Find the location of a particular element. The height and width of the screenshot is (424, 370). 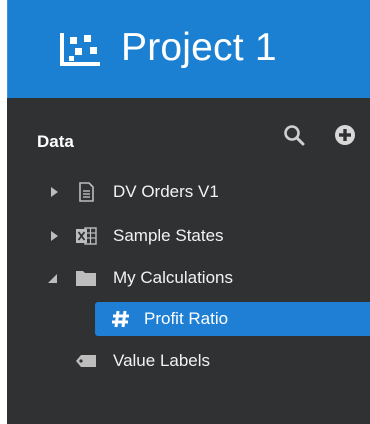

tree-item-value-labels: Value Labels is located at coordinates (188, 361).